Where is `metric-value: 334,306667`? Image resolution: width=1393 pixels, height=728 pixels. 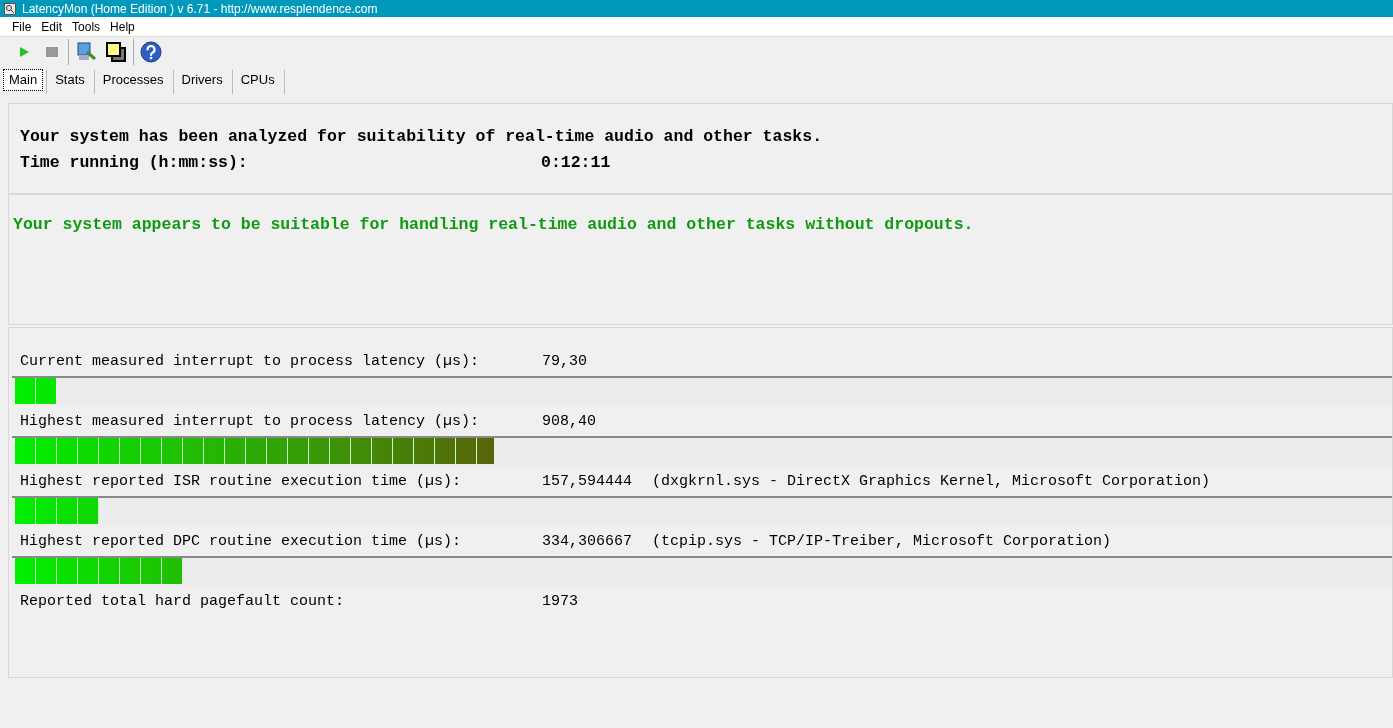
metric-value: 334,306667 is located at coordinates (587, 541).